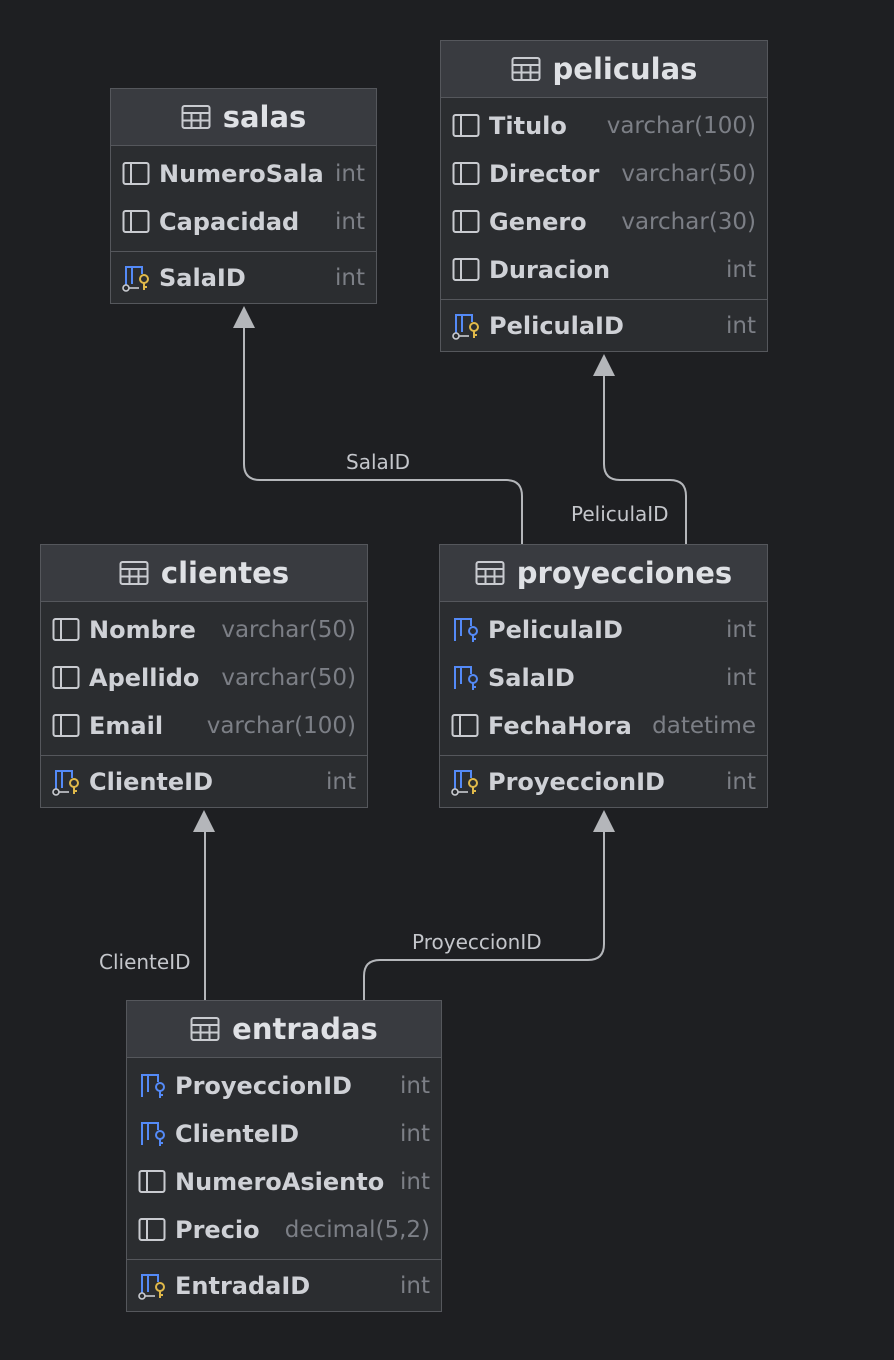 This screenshot has width=894, height=1360. I want to click on table-header: peliculas, so click(604, 69).